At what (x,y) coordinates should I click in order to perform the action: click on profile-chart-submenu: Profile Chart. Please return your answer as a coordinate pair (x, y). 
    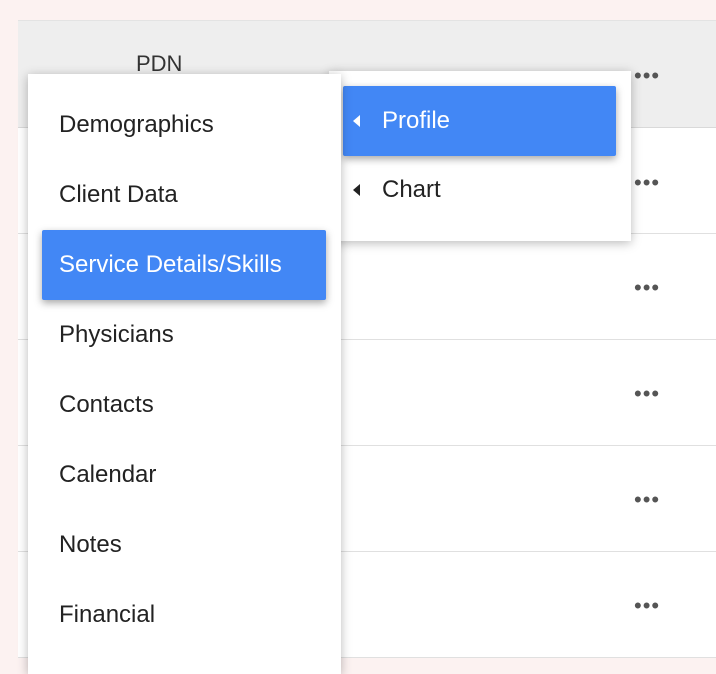
    Looking at the image, I should click on (480, 156).